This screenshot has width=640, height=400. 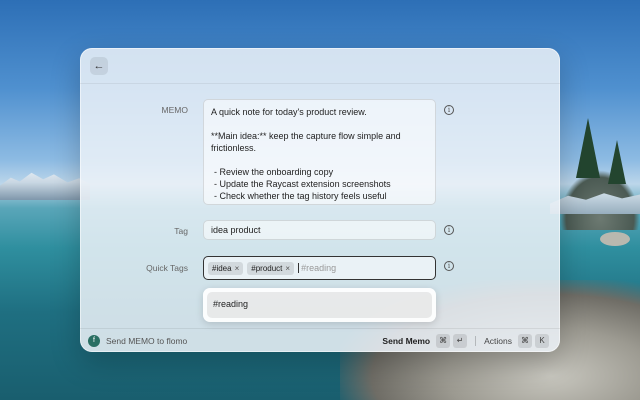 What do you see at coordinates (460, 340) in the screenshot?
I see `return-key: ↵` at bounding box center [460, 340].